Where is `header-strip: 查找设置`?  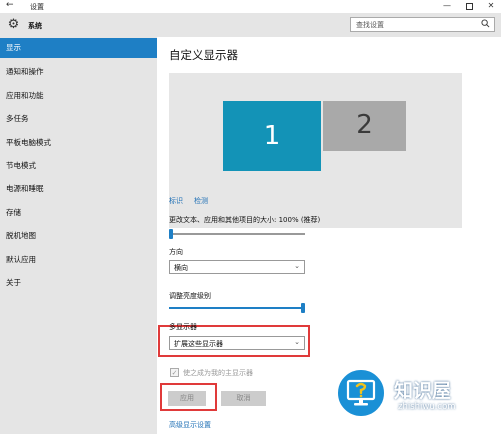 header-strip: 查找设置 is located at coordinates (329, 25).